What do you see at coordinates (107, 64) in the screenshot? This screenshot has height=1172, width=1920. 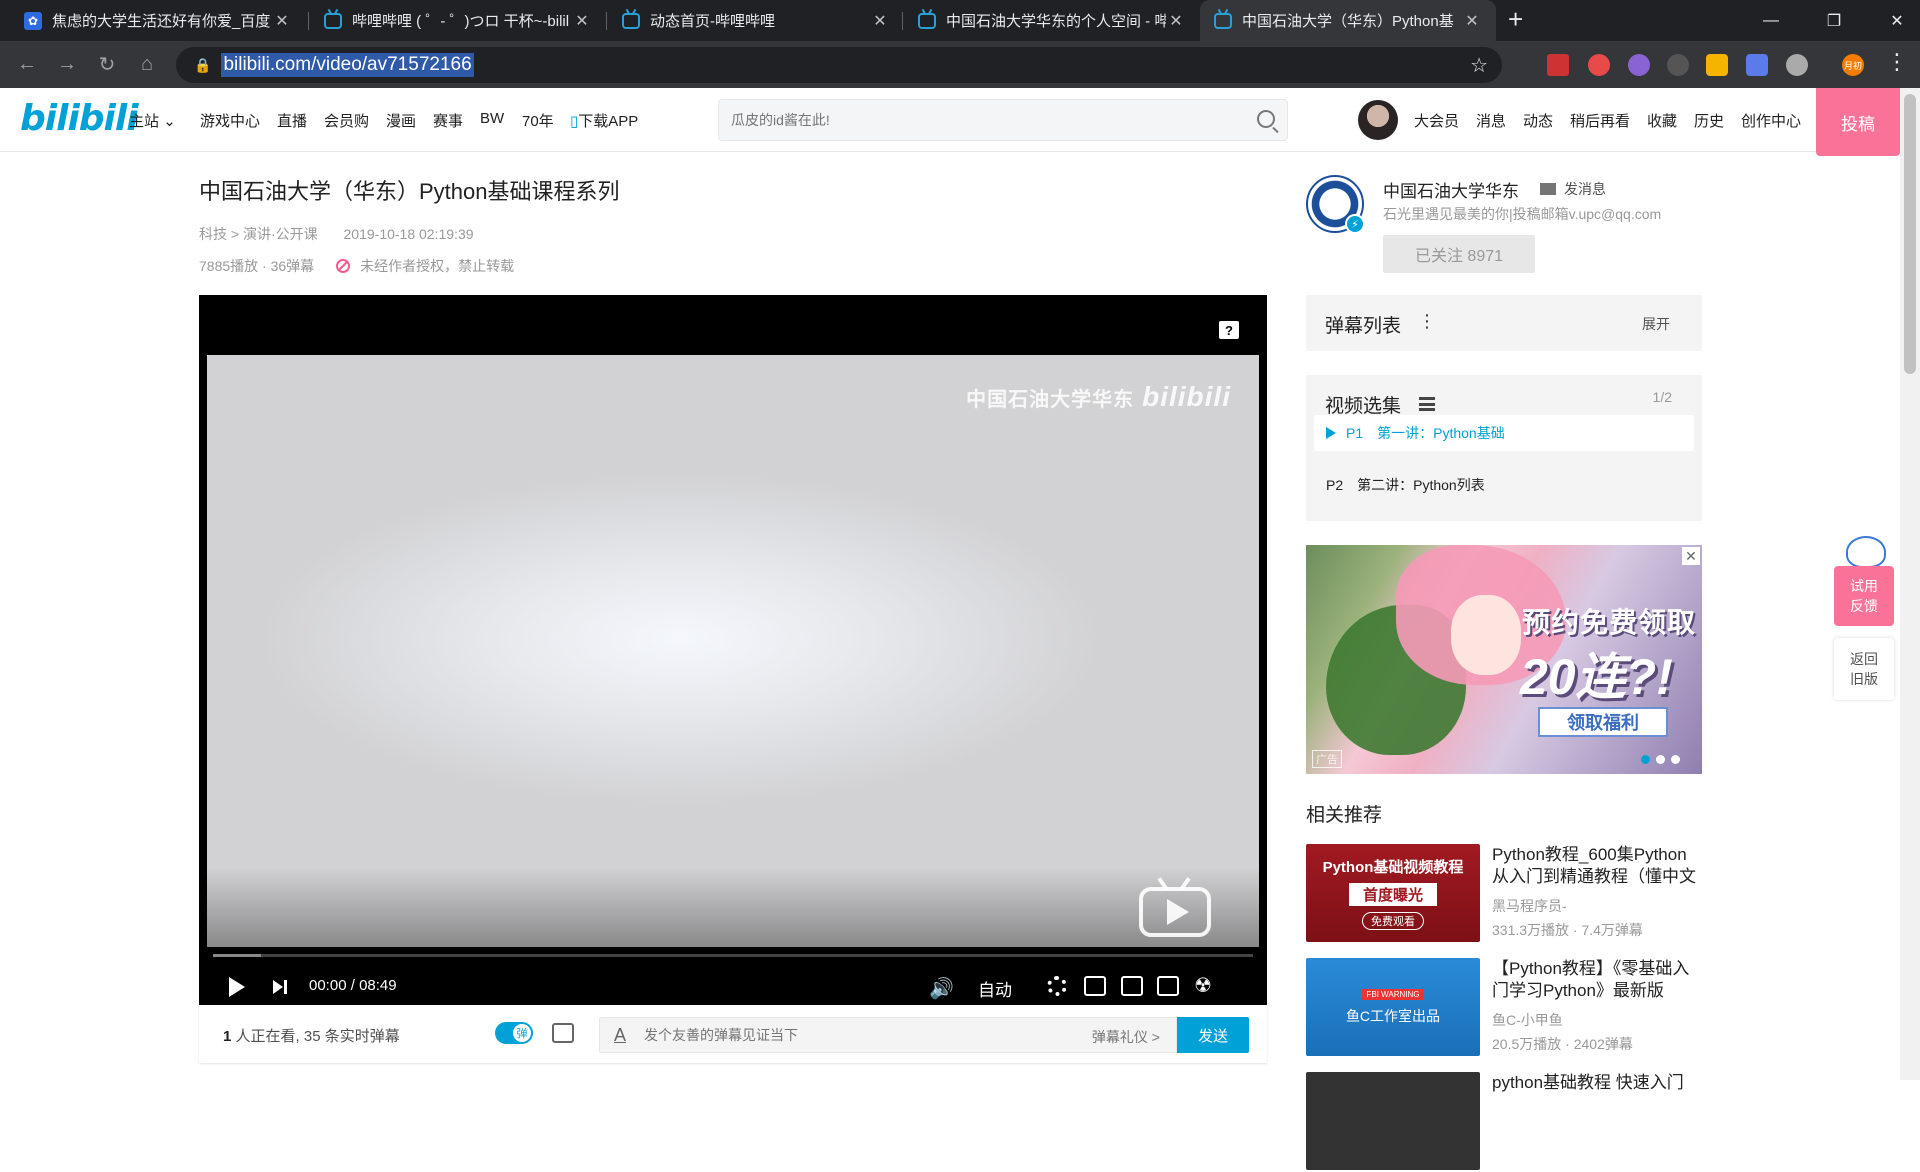 I see `reload-button: ↻` at bounding box center [107, 64].